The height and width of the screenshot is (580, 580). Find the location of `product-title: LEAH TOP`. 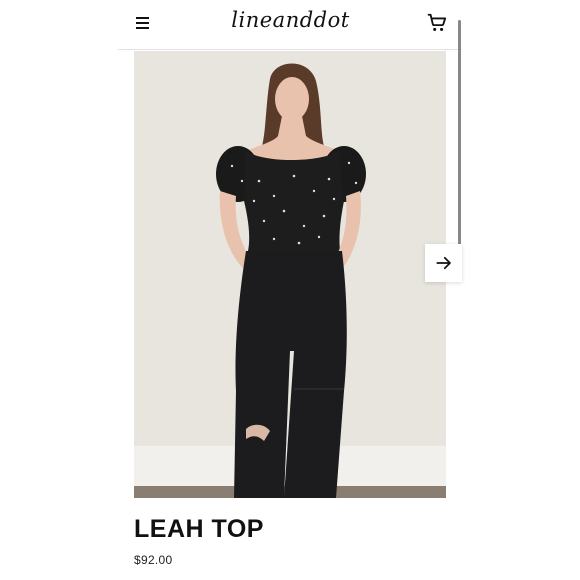

product-title: LEAH TOP is located at coordinates (199, 529).